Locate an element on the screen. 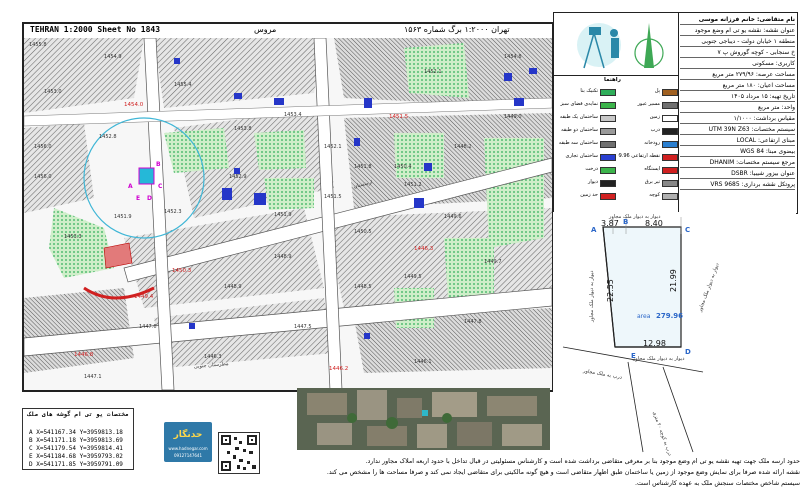 This screenshot has width=800, height=500. qr-code-icon is located at coordinates (239, 453).